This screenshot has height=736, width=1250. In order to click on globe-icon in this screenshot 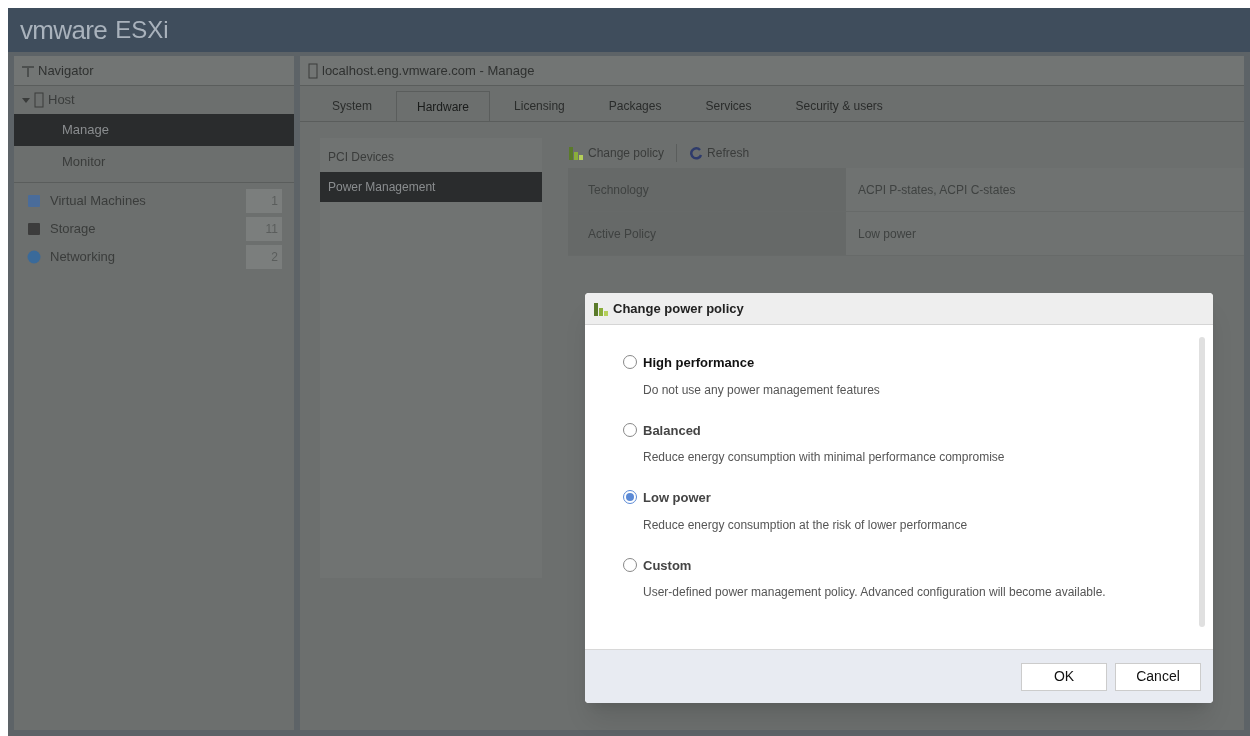, I will do `click(34, 257)`.